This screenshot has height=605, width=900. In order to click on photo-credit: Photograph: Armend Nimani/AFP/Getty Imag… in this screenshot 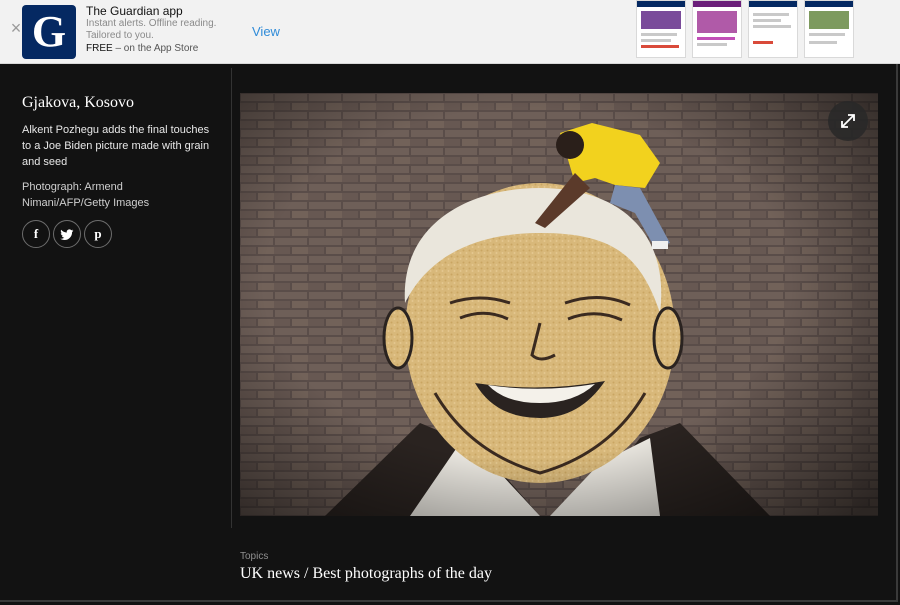, I will do `click(86, 195)`.